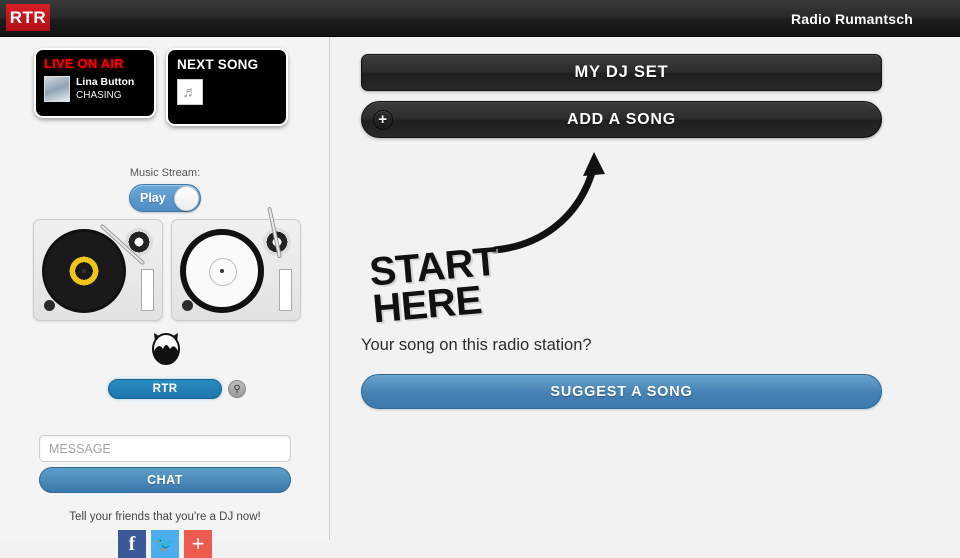 This screenshot has width=960, height=558. I want to click on social-share-row: f 🐦 +, so click(165, 544).